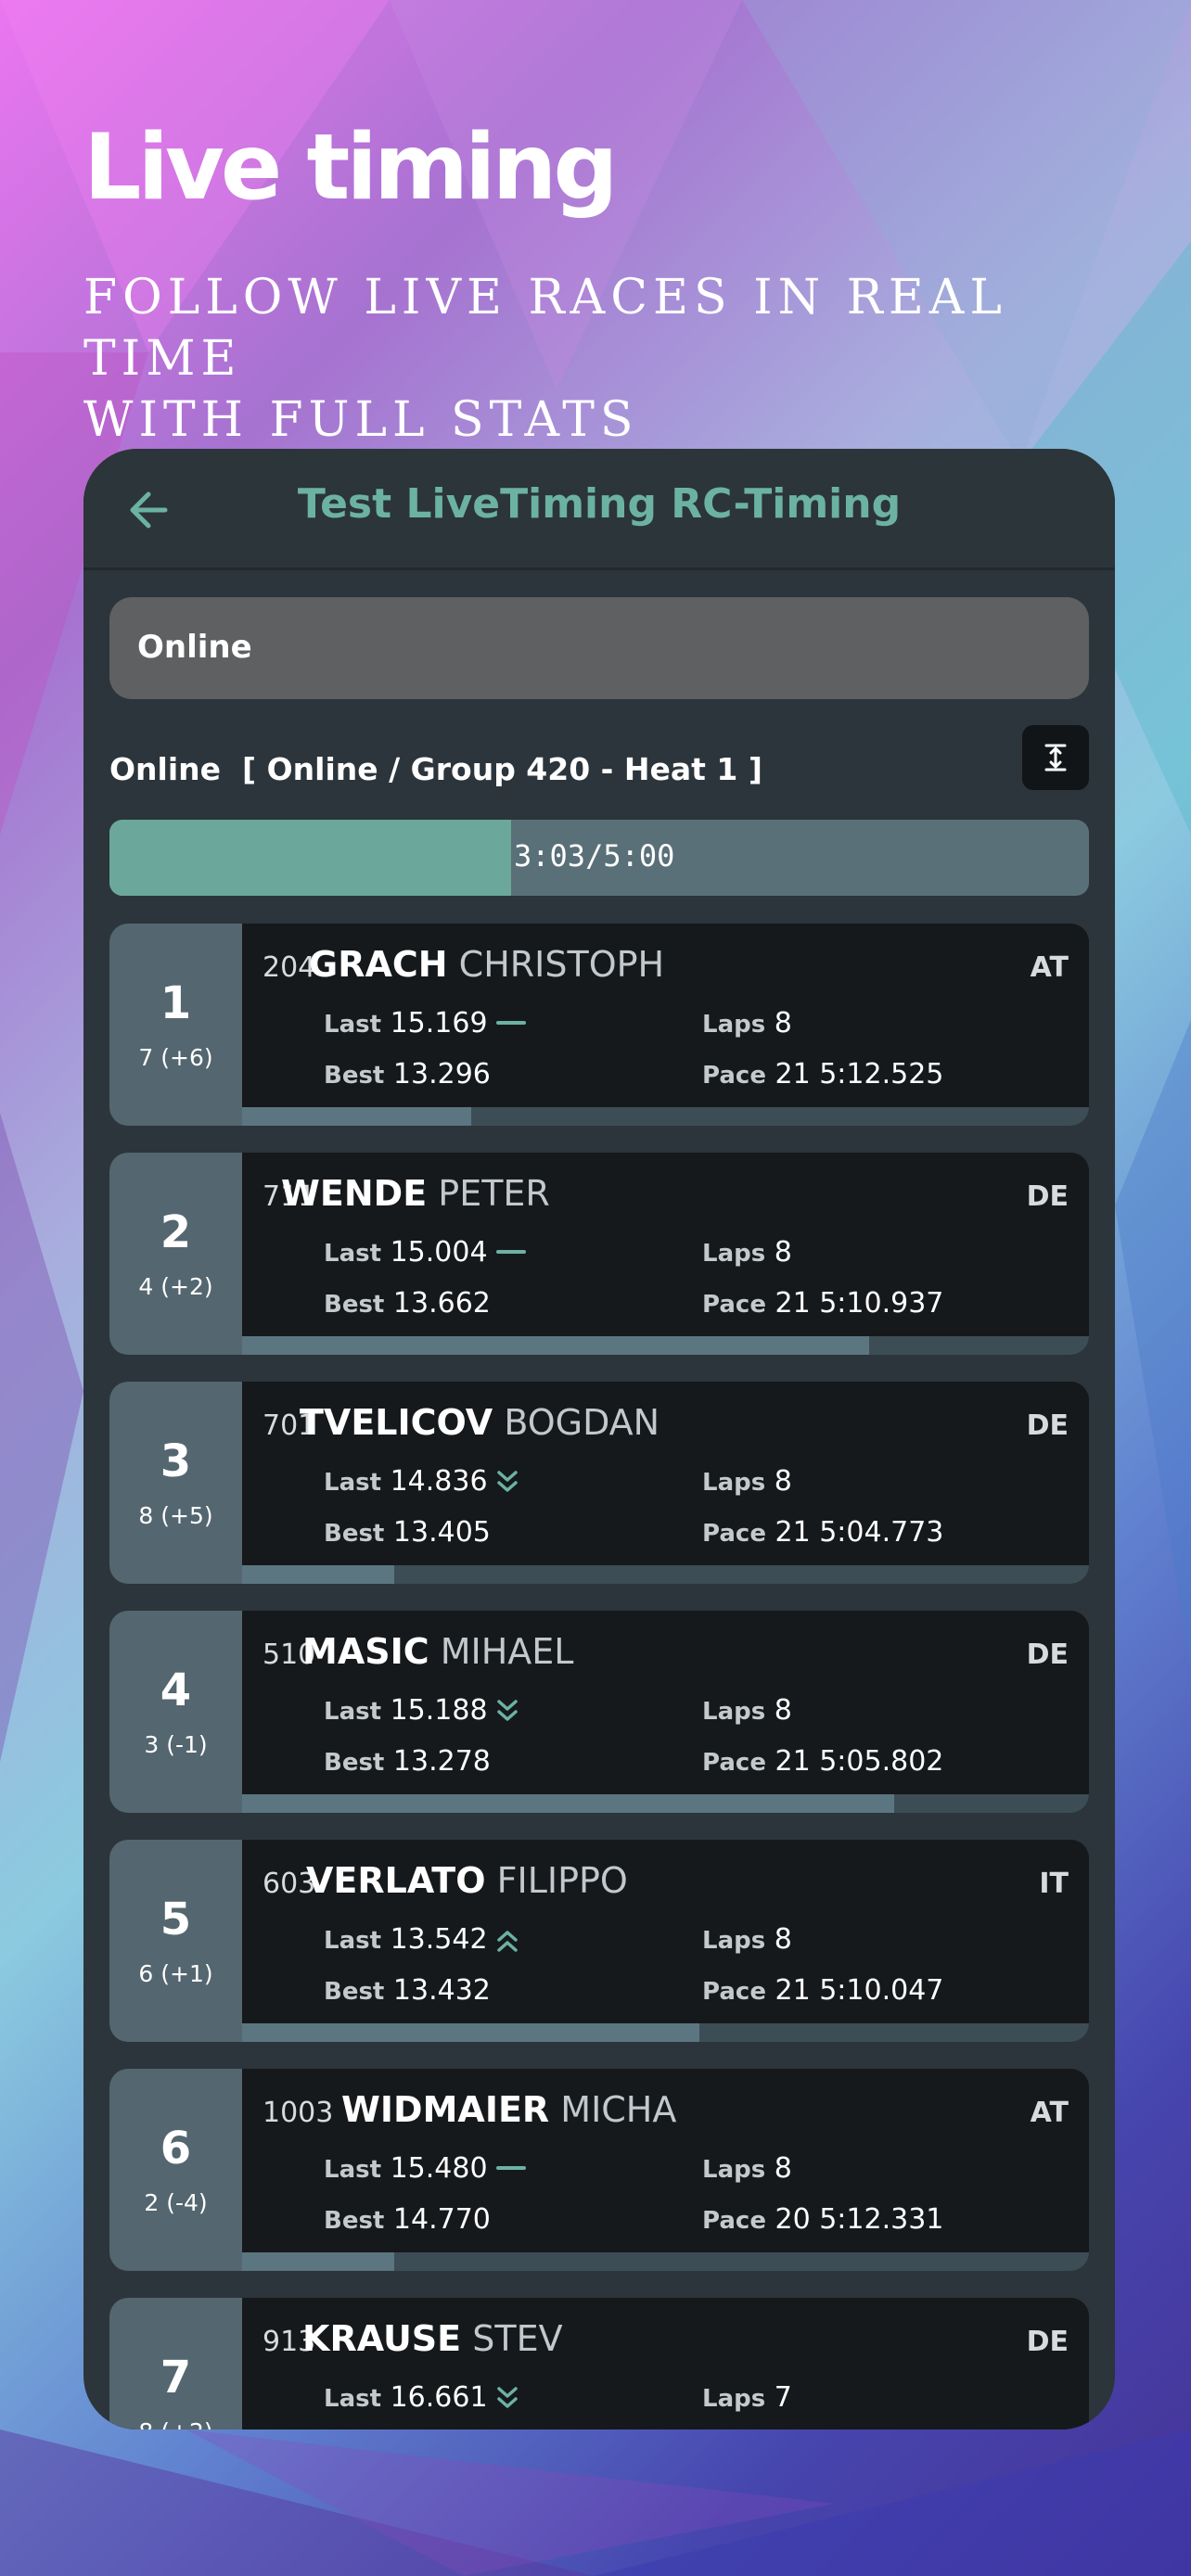 This screenshot has height=2576, width=1191. Describe the element at coordinates (176, 2149) in the screenshot. I see `position: 6` at that location.